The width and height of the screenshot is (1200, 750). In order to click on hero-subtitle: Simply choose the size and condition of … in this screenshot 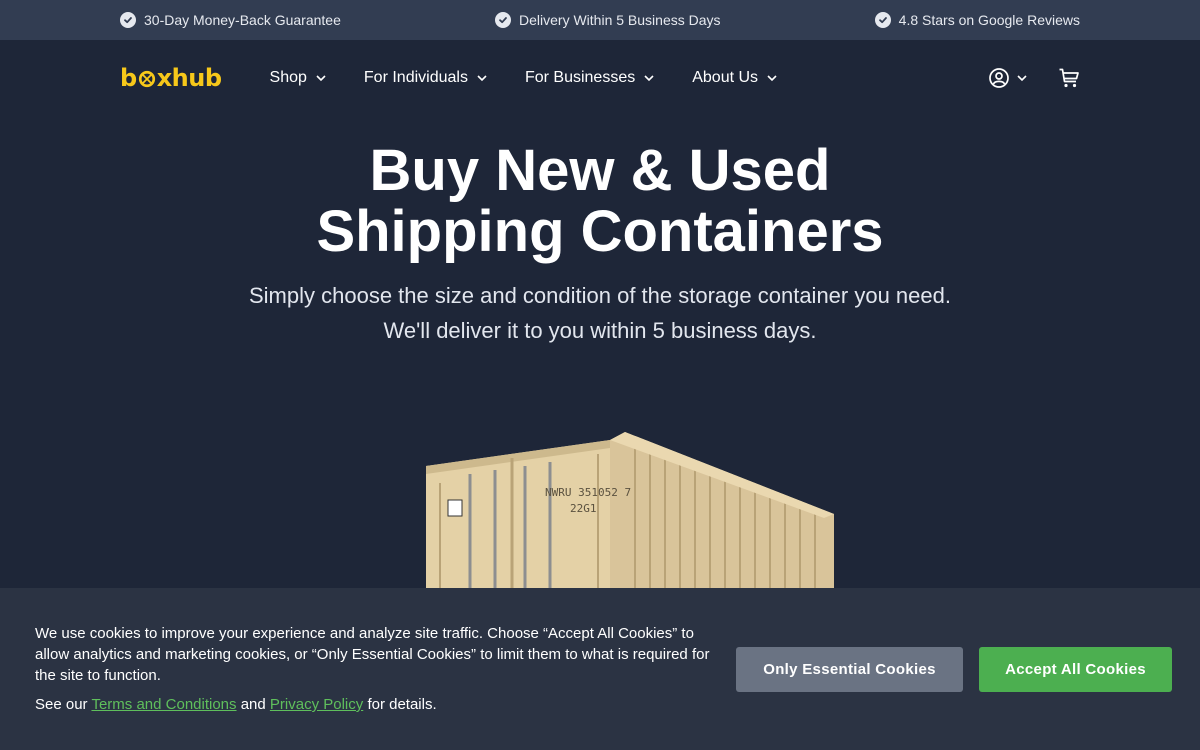, I will do `click(600, 313)`.